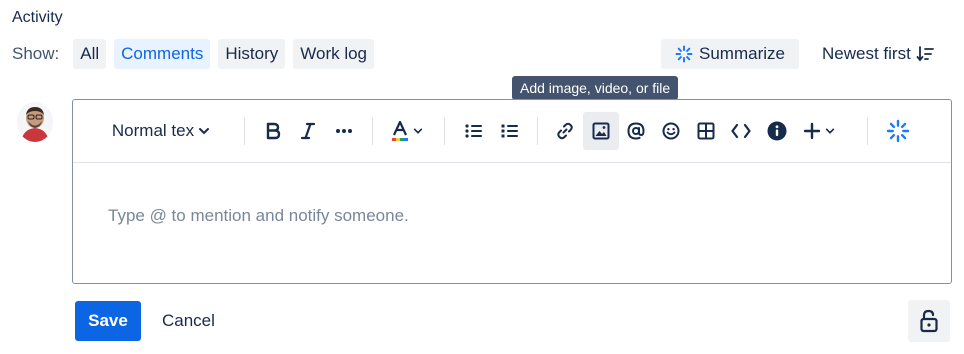 Image resolution: width=964 pixels, height=354 pixels. I want to click on link-icon, so click(565, 131).